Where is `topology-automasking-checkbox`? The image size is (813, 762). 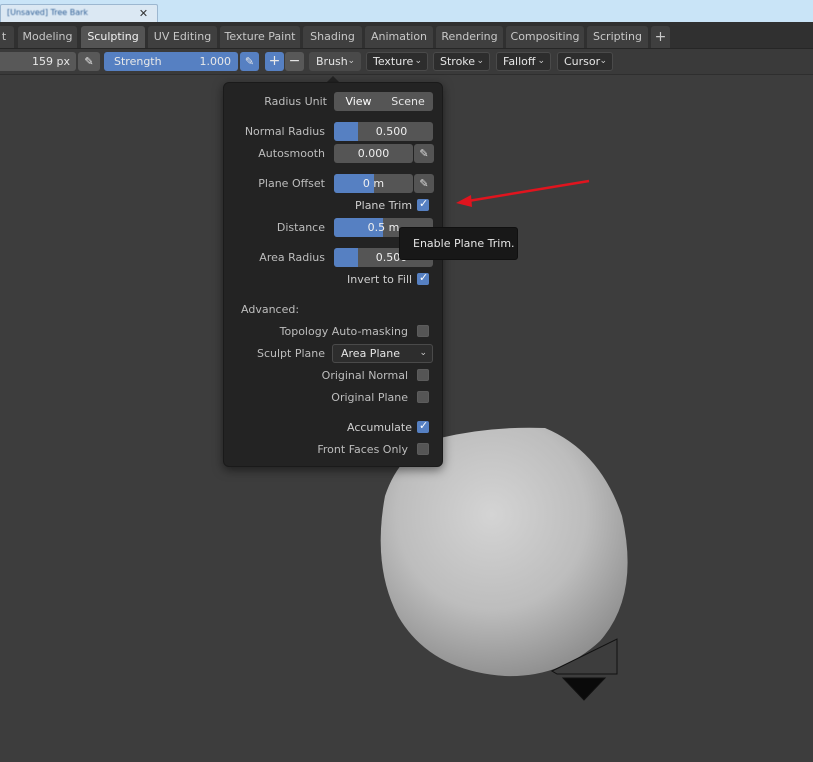 topology-automasking-checkbox is located at coordinates (423, 331).